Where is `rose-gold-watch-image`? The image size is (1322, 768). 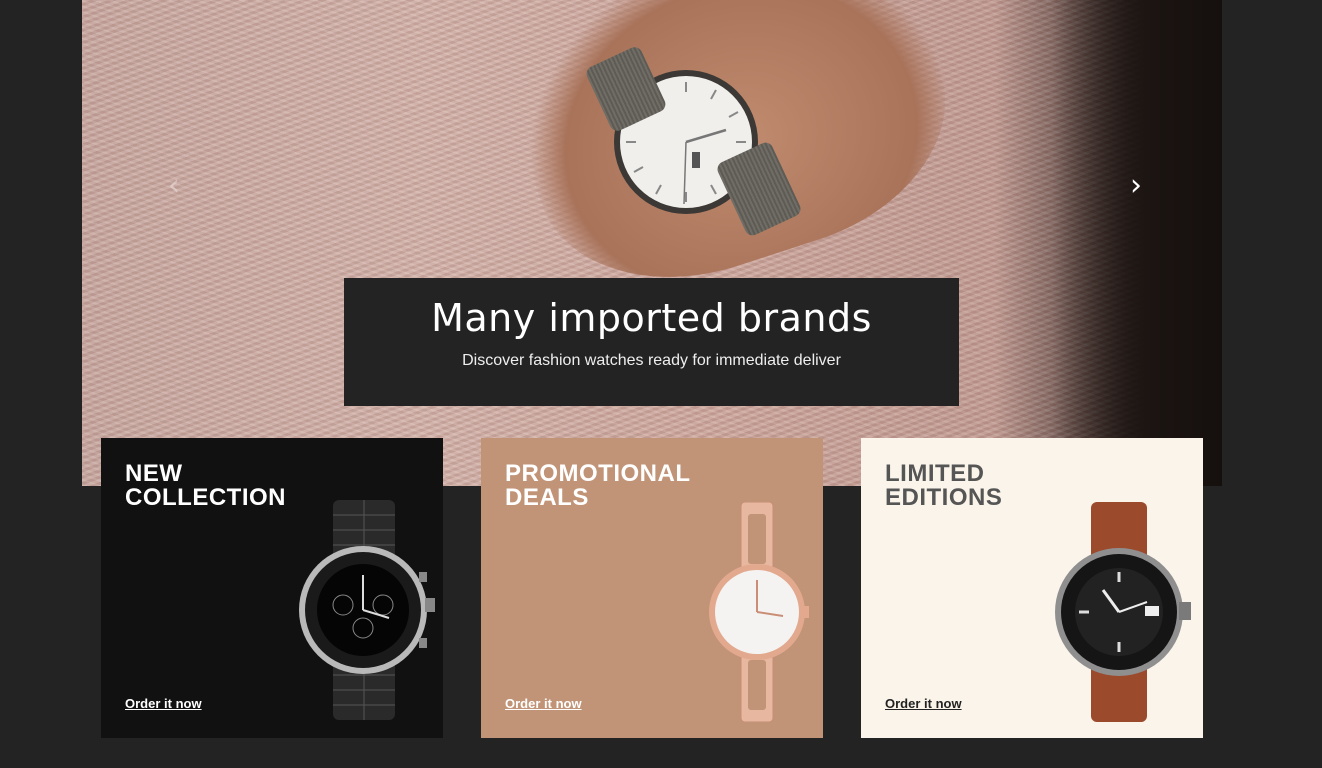
rose-gold-watch-image is located at coordinates (759, 612).